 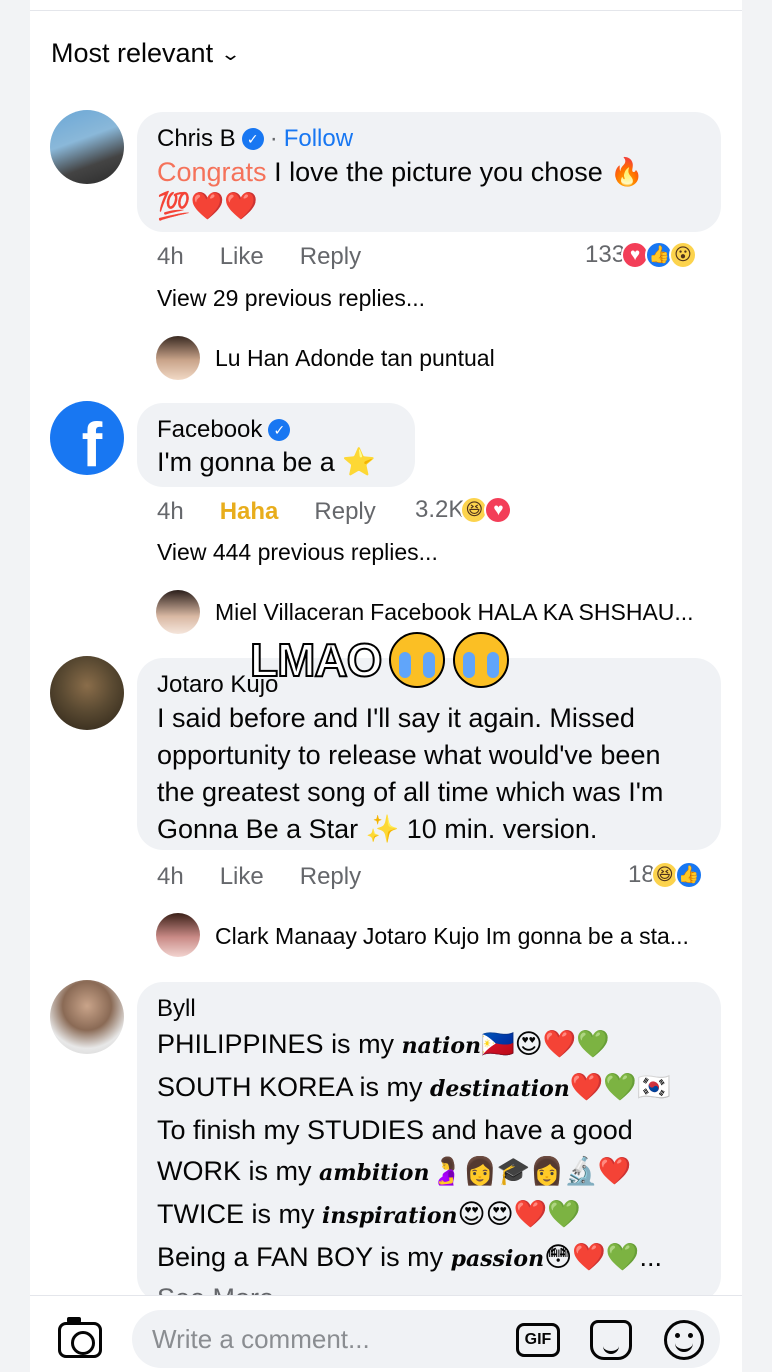 What do you see at coordinates (209, 430) in the screenshot?
I see `commenter-name: Facebook` at bounding box center [209, 430].